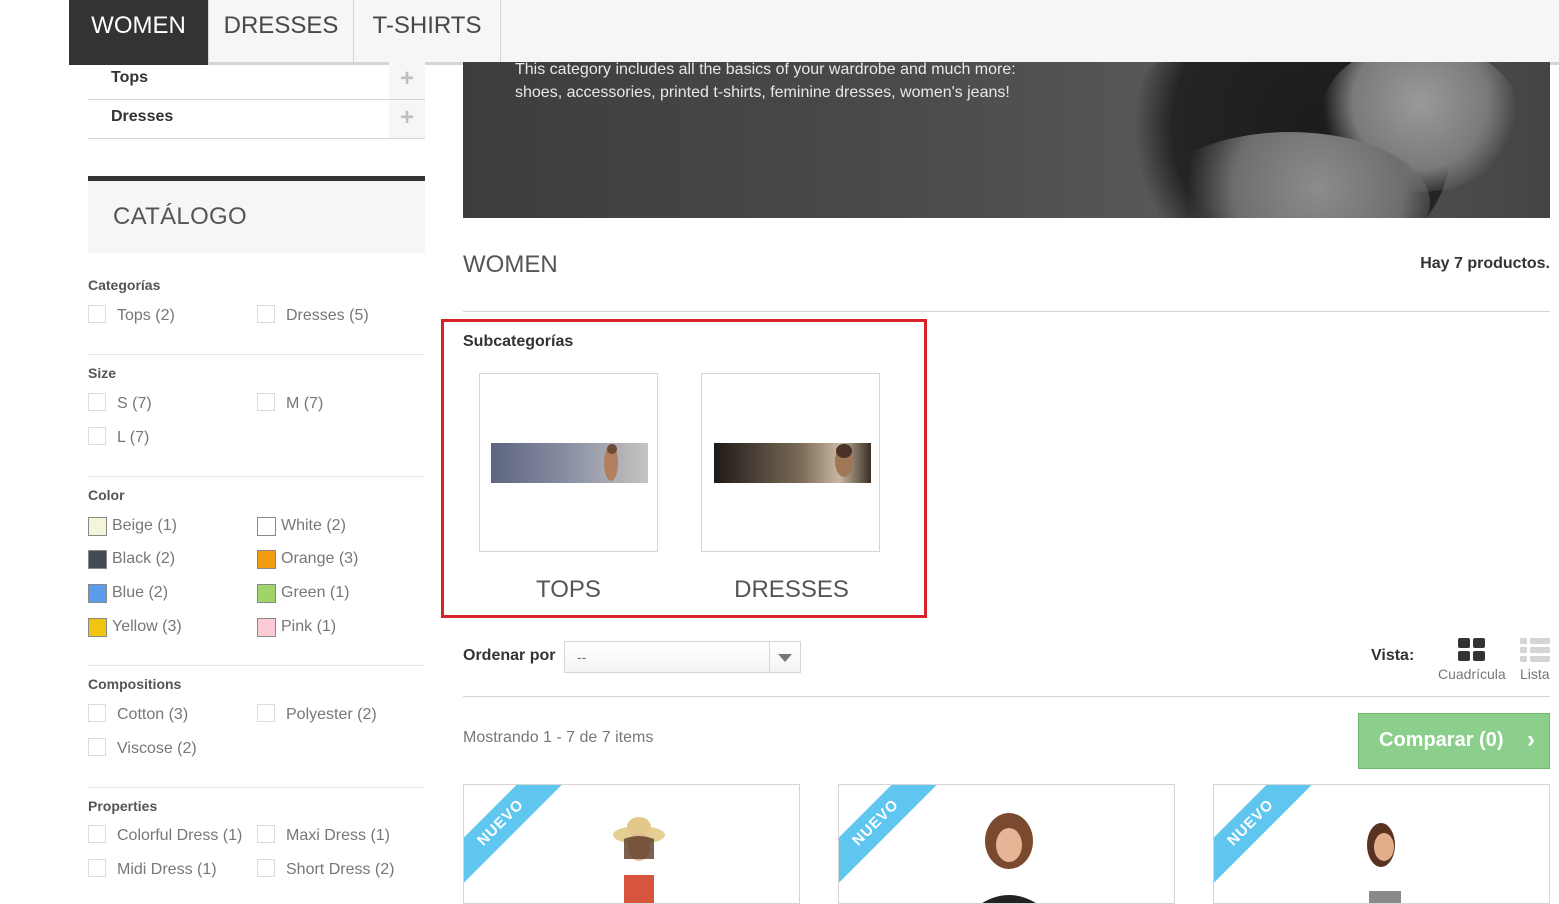 The width and height of the screenshot is (1559, 904). What do you see at coordinates (140, 593) in the screenshot?
I see `filter-label: Blue (2)` at bounding box center [140, 593].